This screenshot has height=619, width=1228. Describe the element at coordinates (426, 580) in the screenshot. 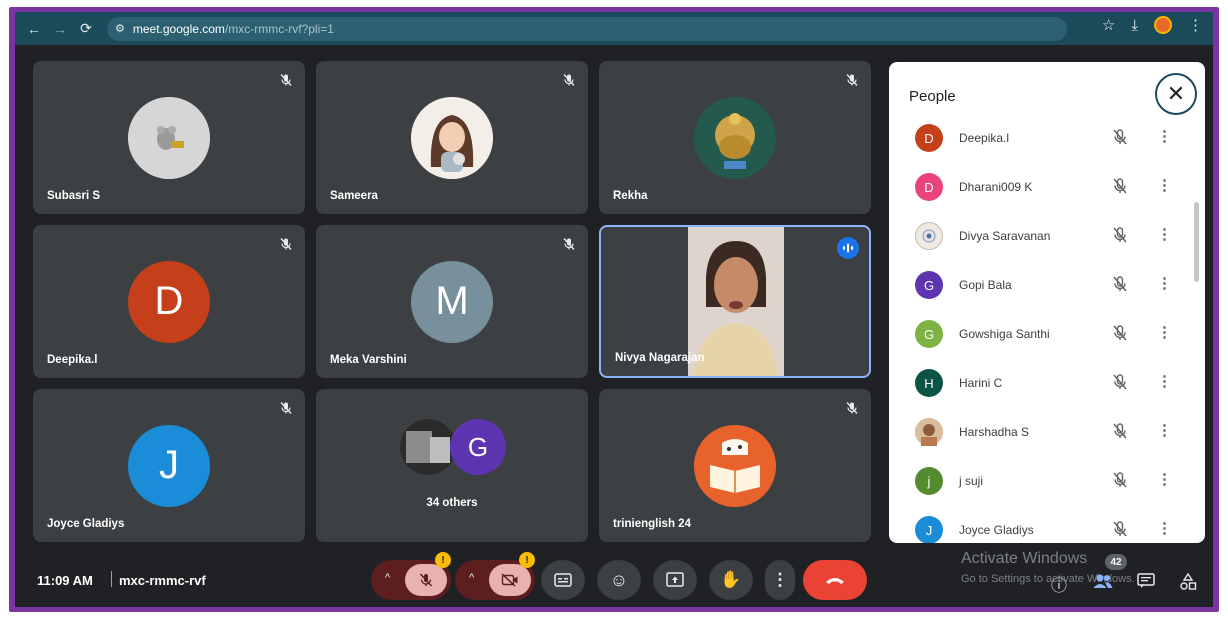

I see `mic-toggle-button` at that location.